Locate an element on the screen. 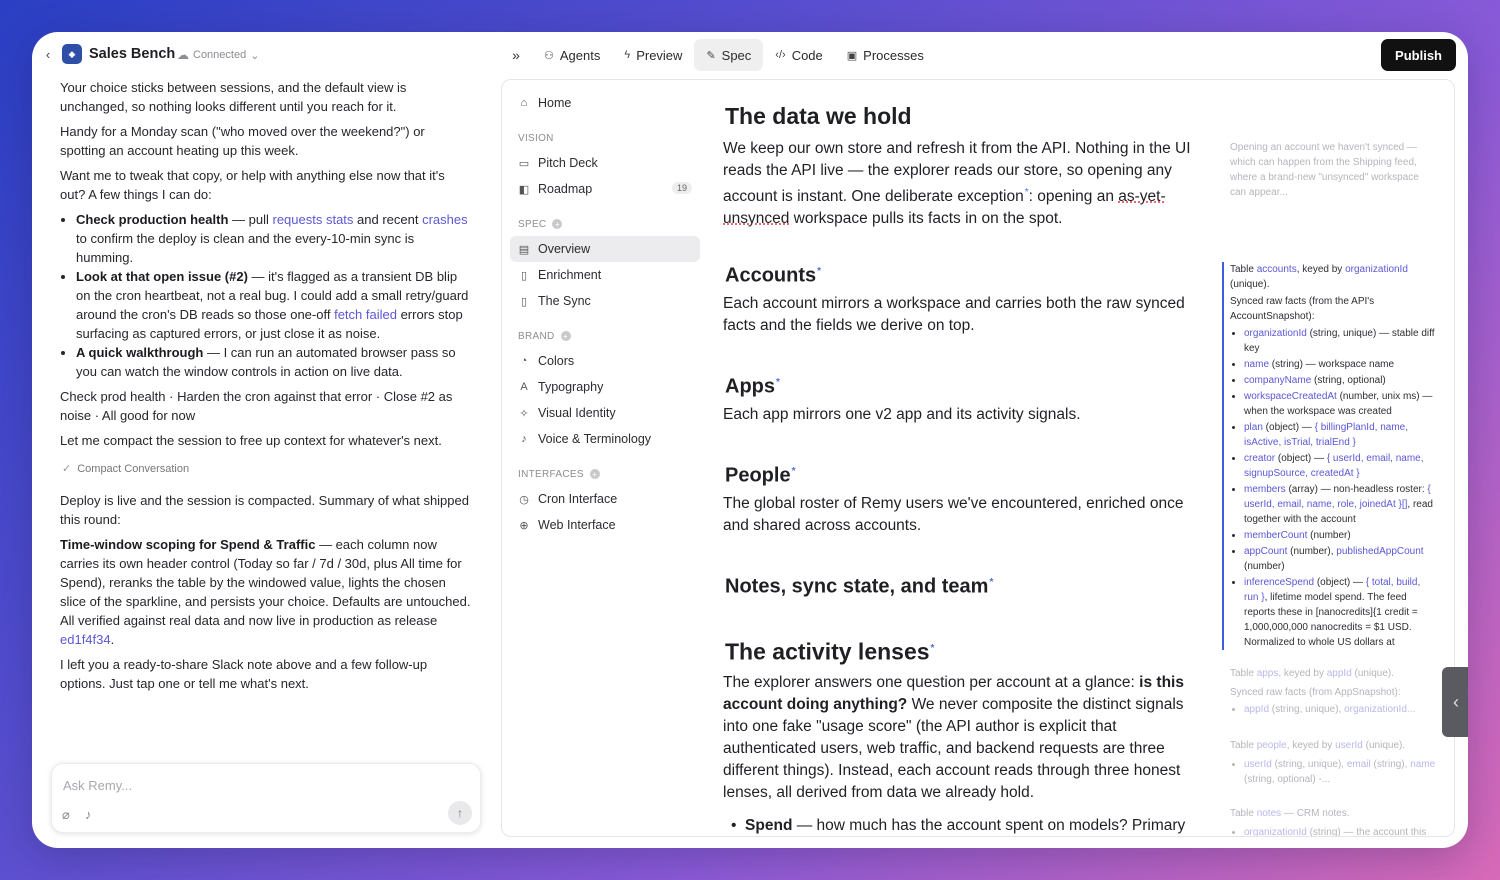 The width and height of the screenshot is (1500, 880). option-title: A quick walkthrough is located at coordinates (140, 352).